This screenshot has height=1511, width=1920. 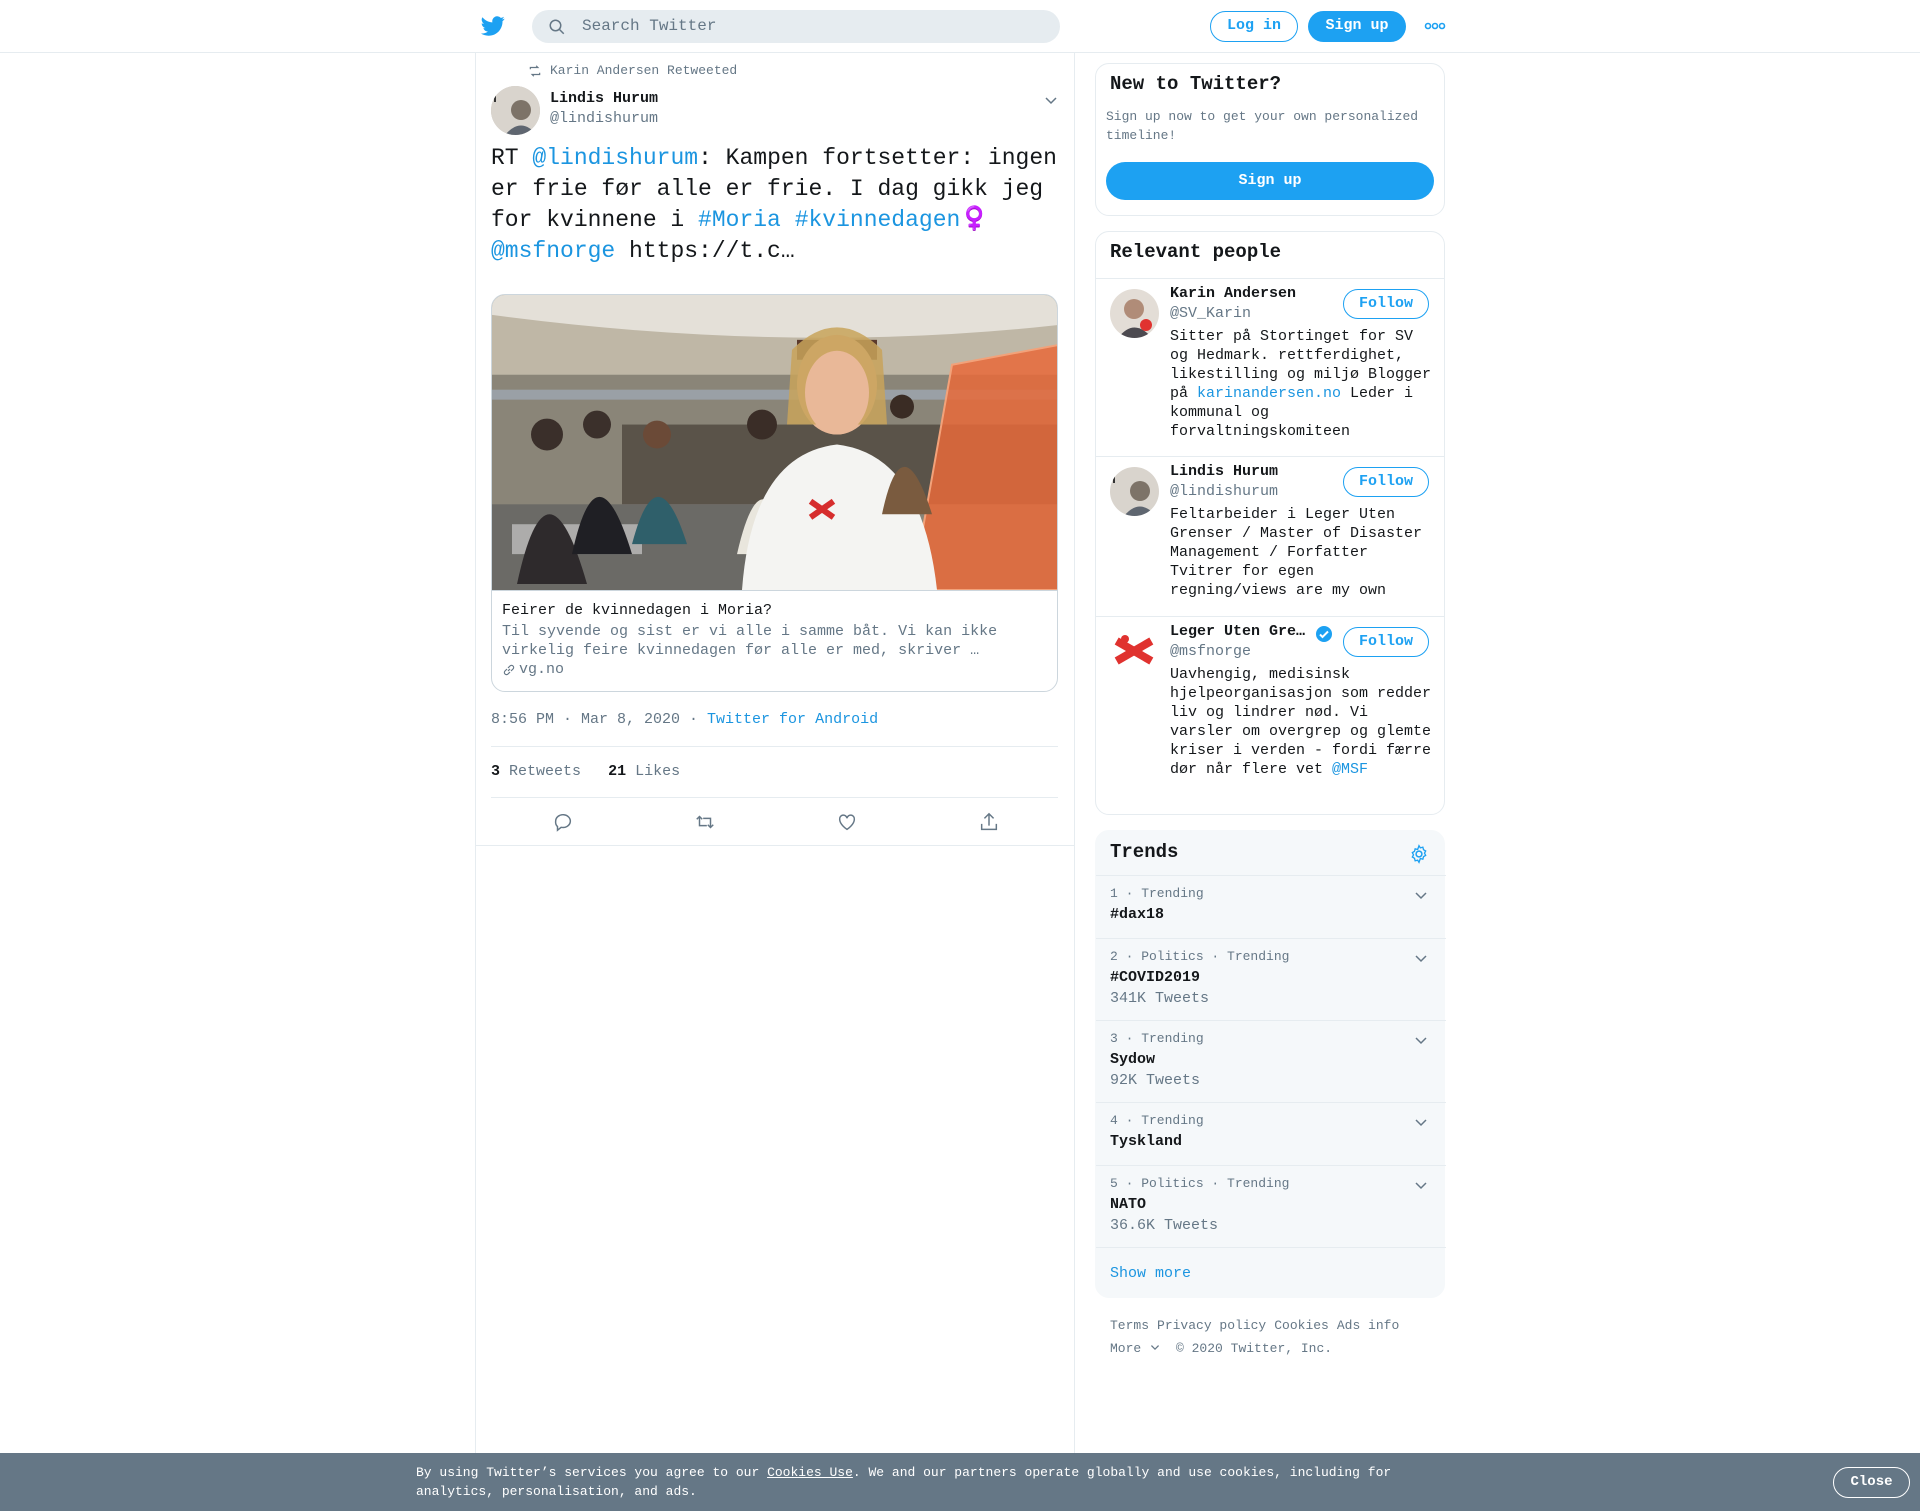 I want to click on tweet-source-link: Twitter for Android, so click(x=792, y=719).